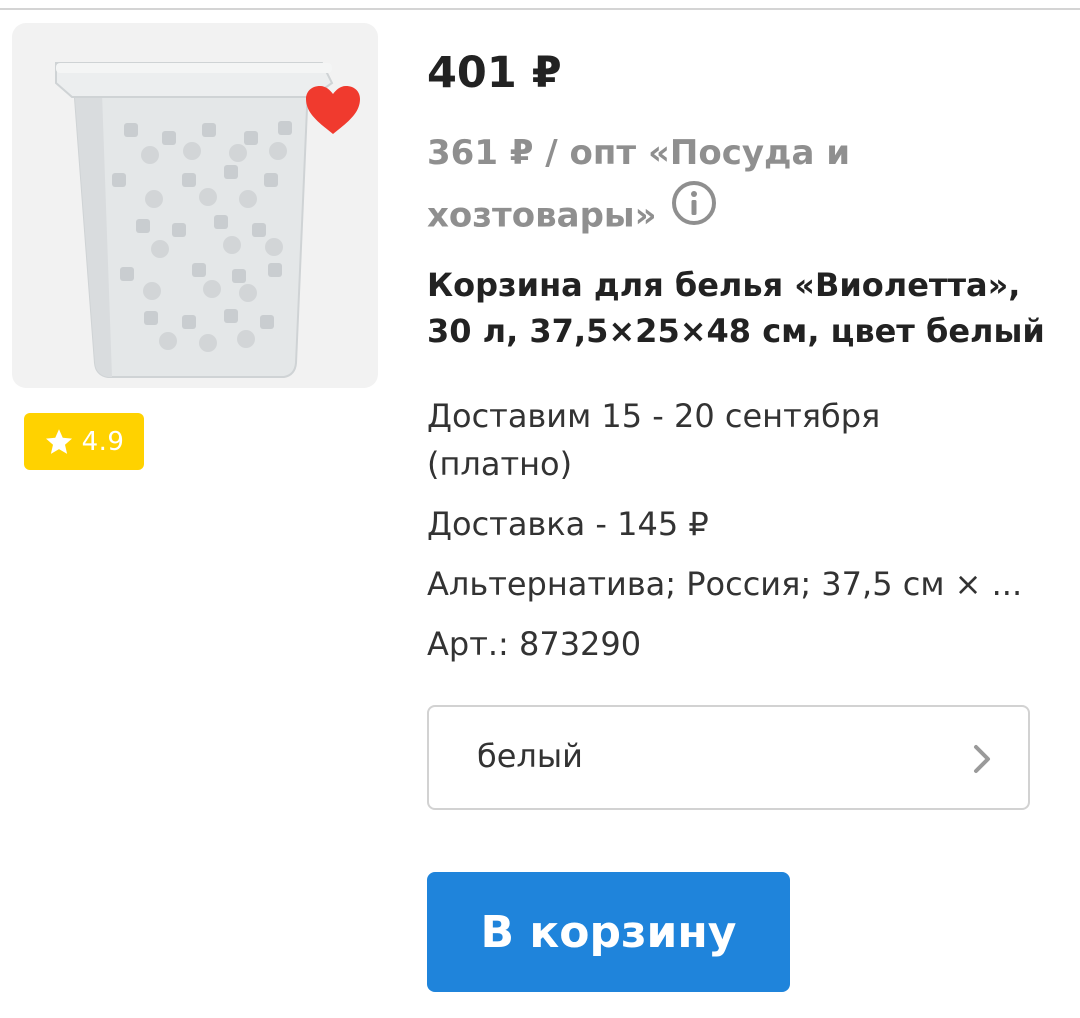 The image size is (1080, 1018). I want to click on rating-value: 4.9, so click(103, 441).